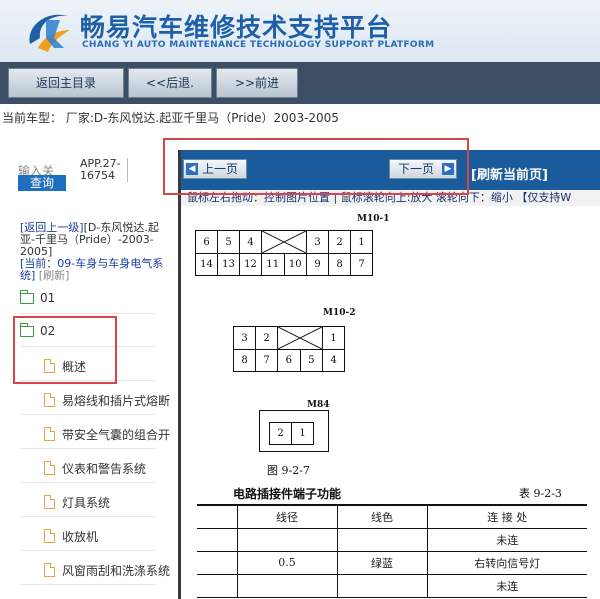  I want to click on table-title: 电路插接件端子功能, so click(287, 494).